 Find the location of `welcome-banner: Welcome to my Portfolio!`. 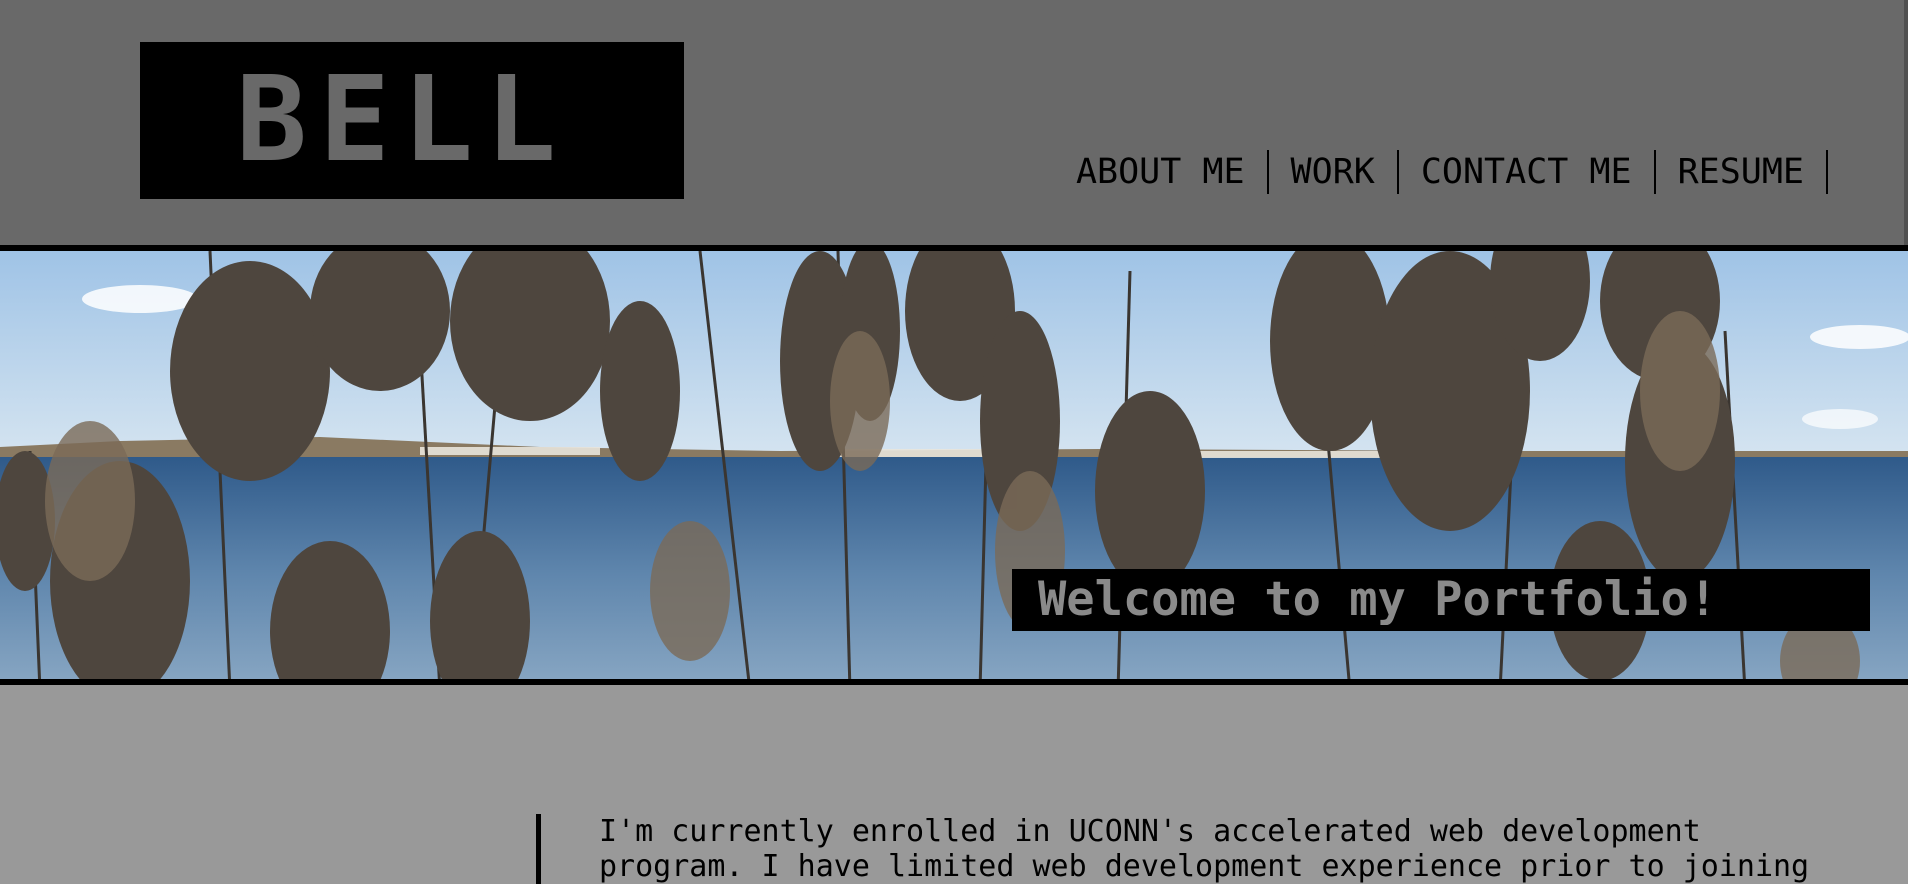

welcome-banner: Welcome to my Portfolio! is located at coordinates (1441, 600).